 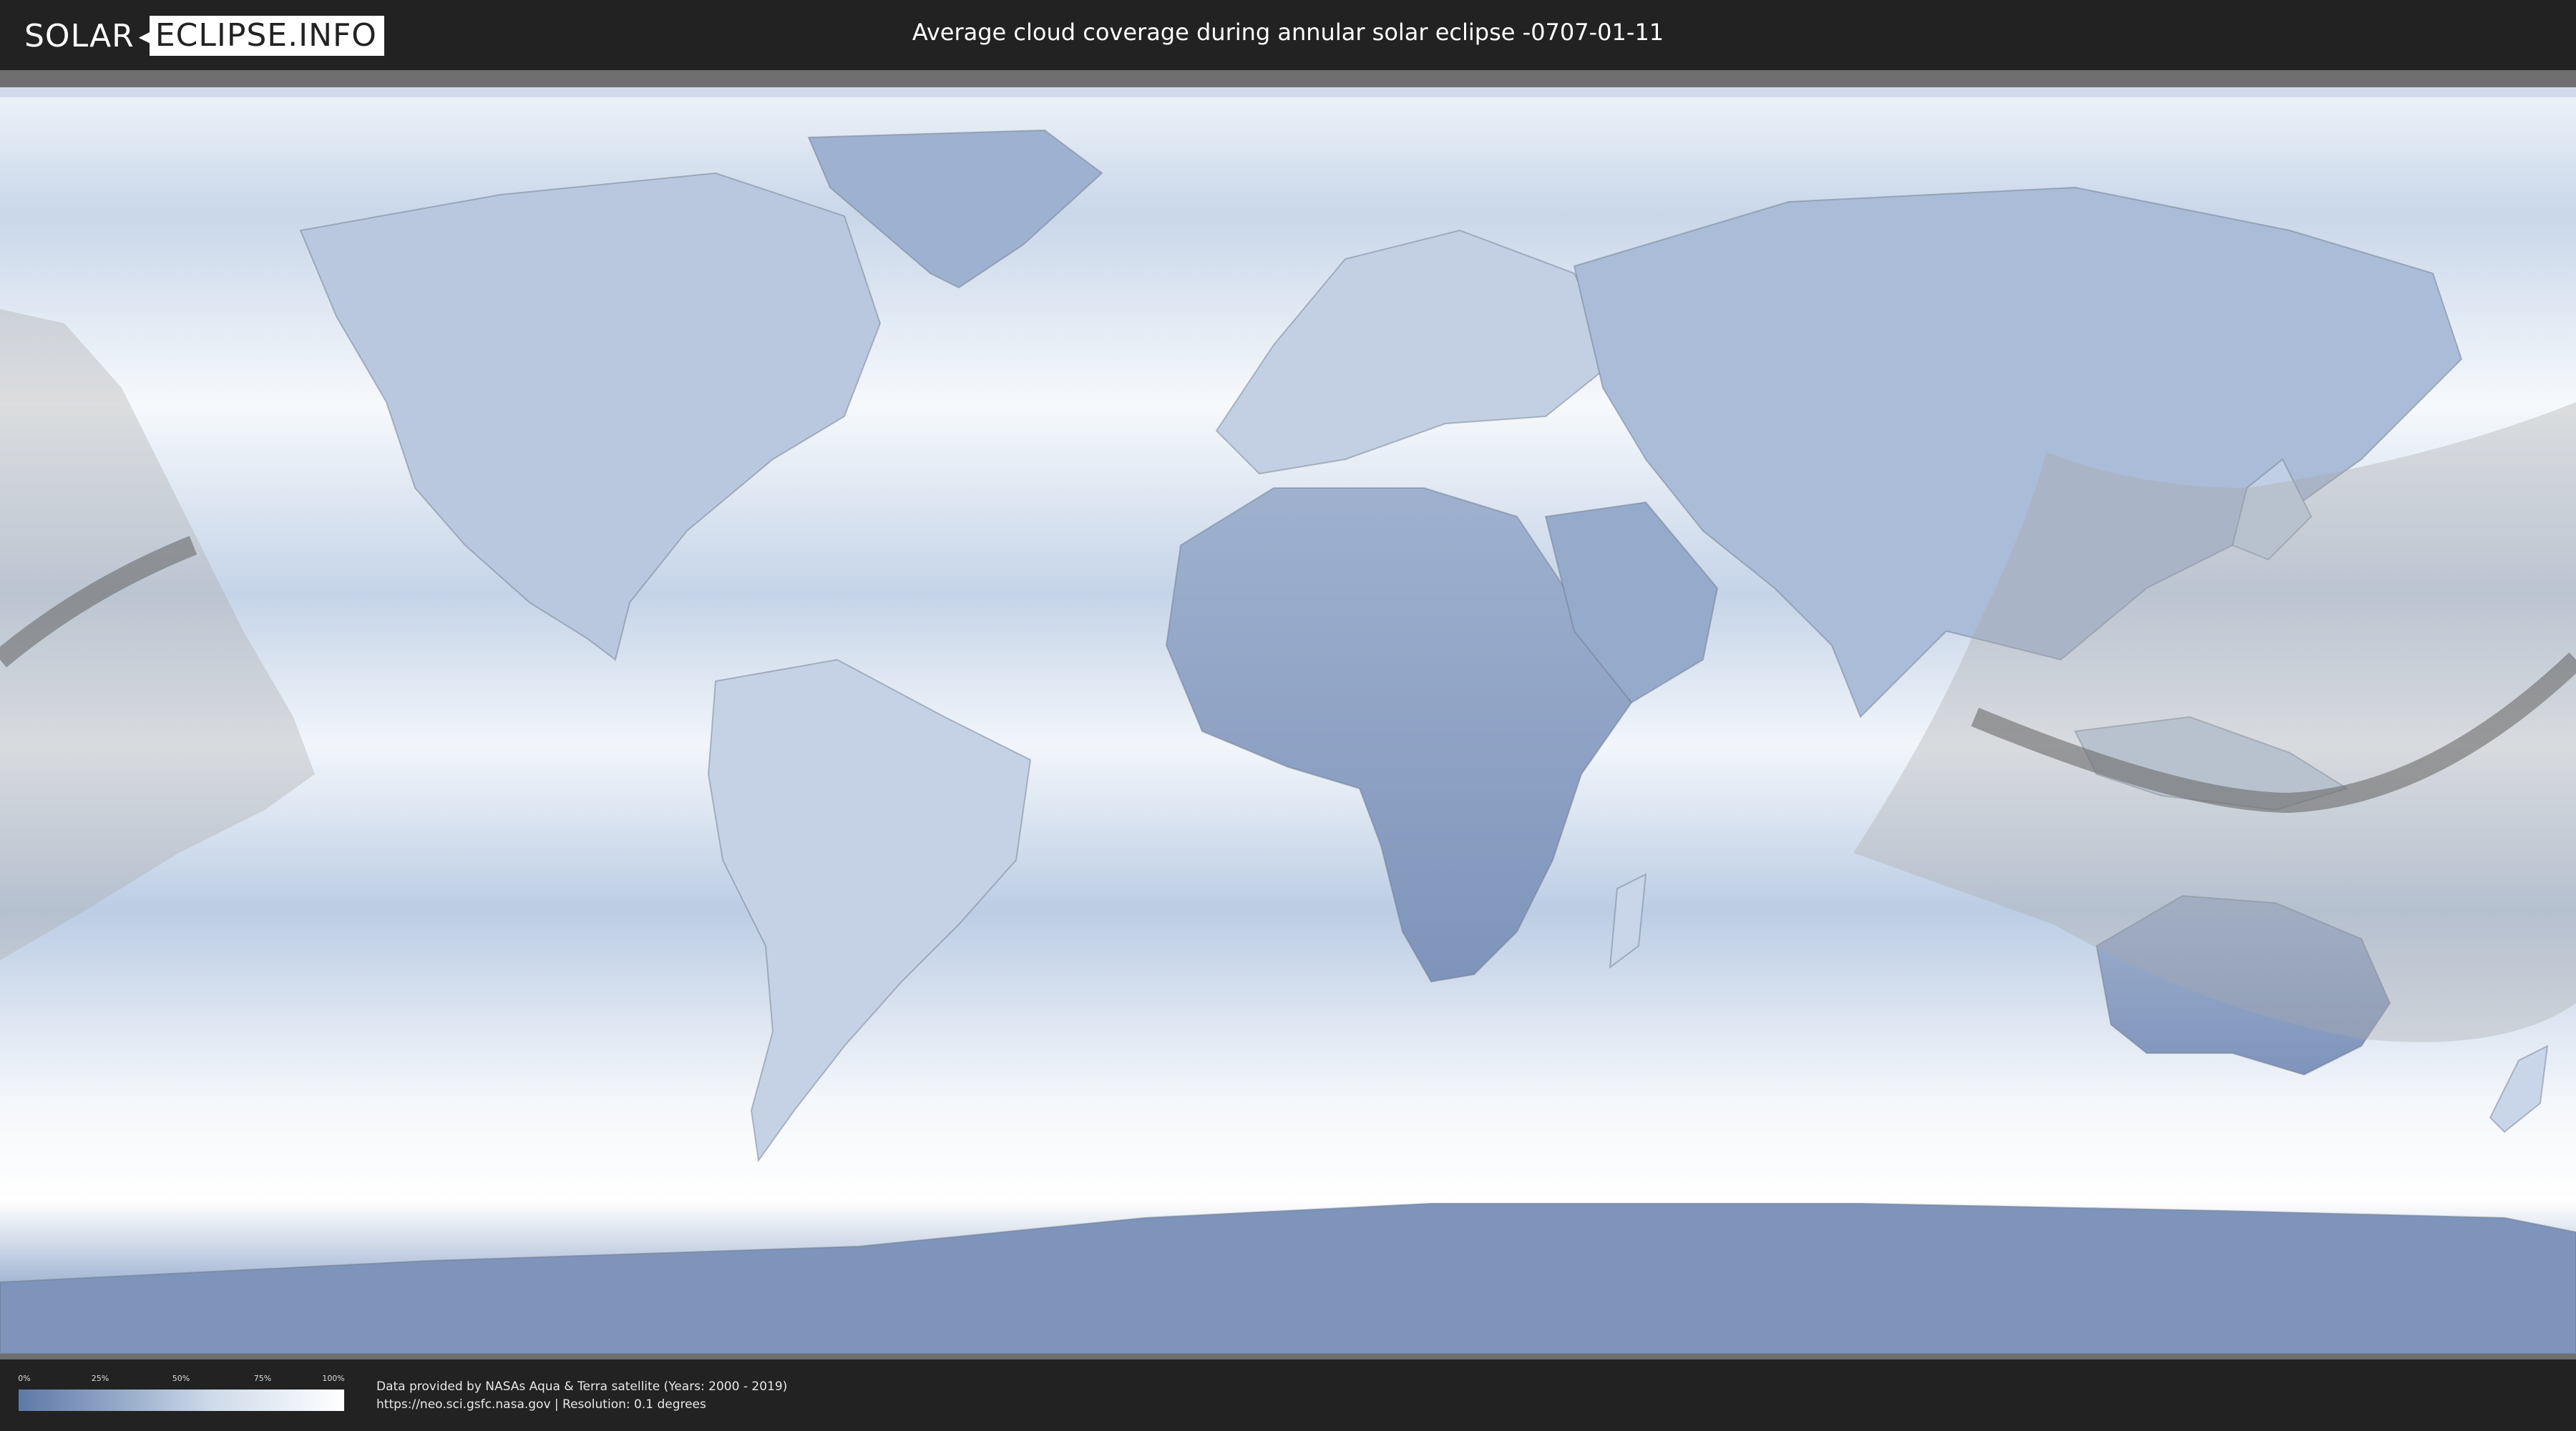 What do you see at coordinates (181, 1378) in the screenshot?
I see `legend-tick: 50%` at bounding box center [181, 1378].